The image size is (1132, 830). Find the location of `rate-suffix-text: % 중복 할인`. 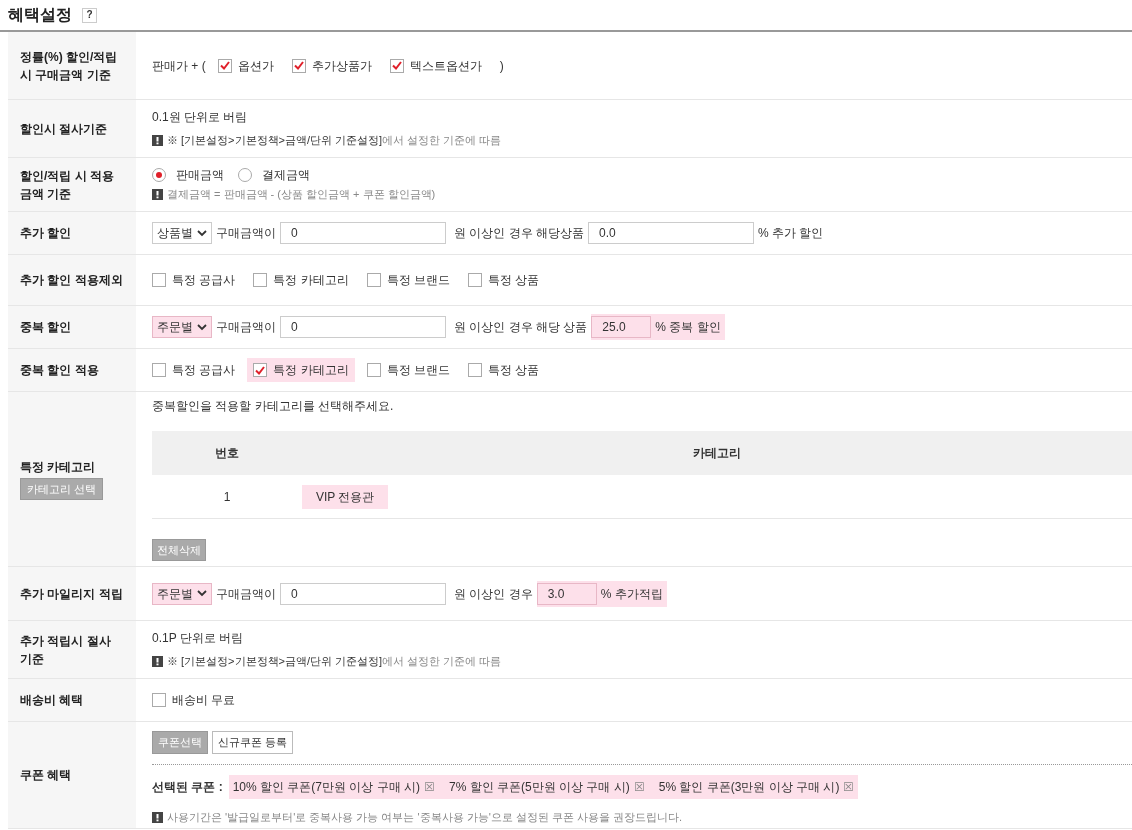

rate-suffix-text: % 중복 할인 is located at coordinates (688, 327).